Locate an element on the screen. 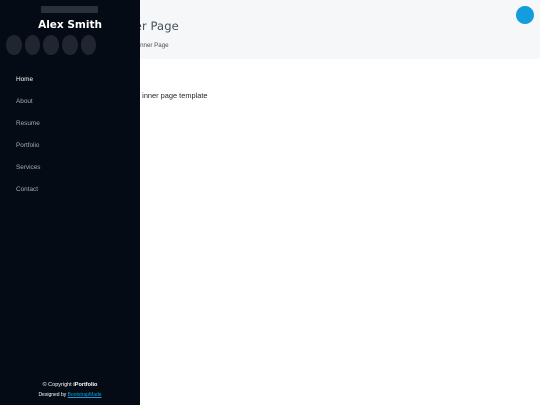 The image size is (540, 405). skype-icon is located at coordinates (70, 45).